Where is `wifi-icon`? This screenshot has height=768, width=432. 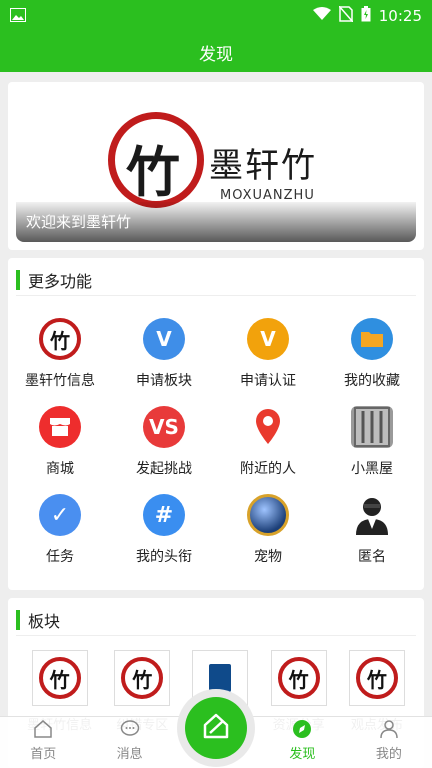 wifi-icon is located at coordinates (321, 16).